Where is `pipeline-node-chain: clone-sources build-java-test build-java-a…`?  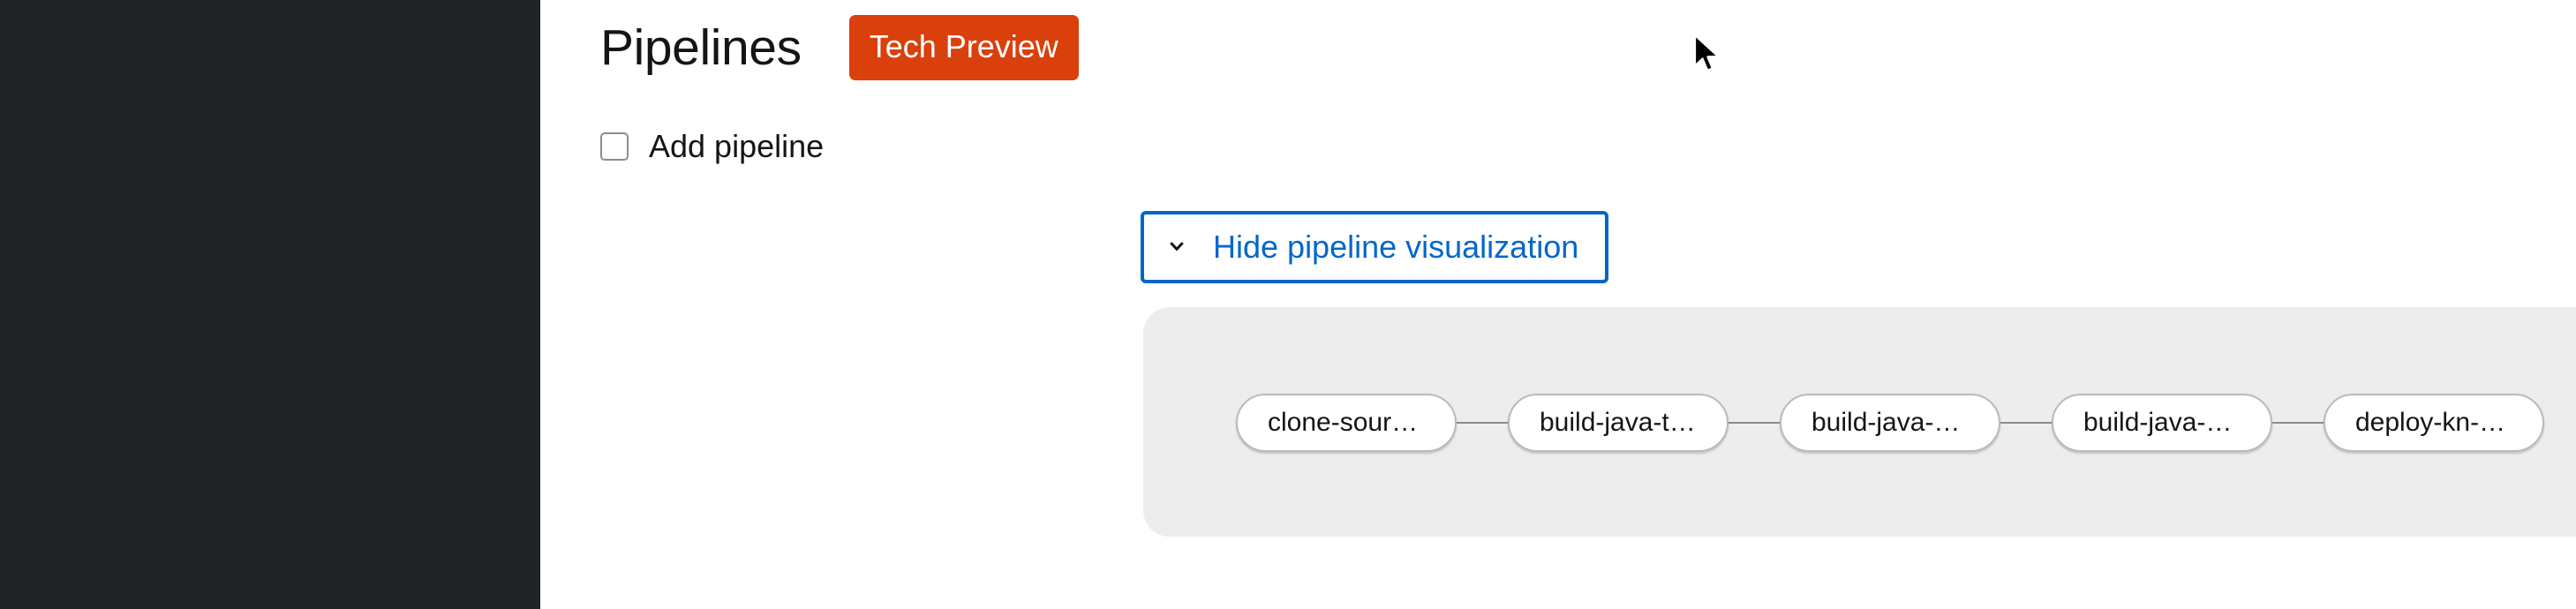
pipeline-node-chain: clone-sources build-java-test build-java-a… is located at coordinates (1890, 423).